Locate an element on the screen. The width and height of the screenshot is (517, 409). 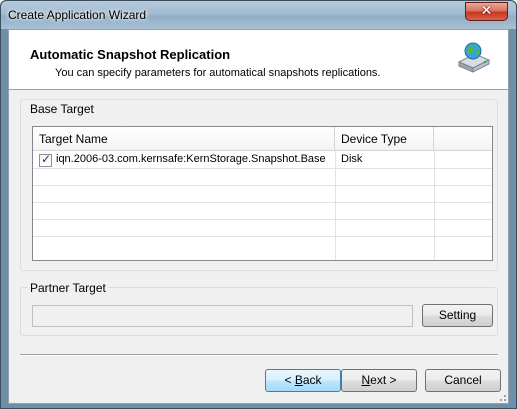
row-checkbox: ✓ is located at coordinates (45, 159).